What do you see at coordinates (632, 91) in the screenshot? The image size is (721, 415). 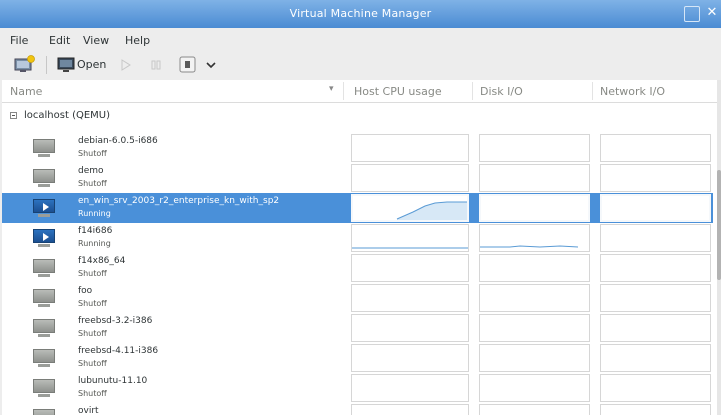 I see `column-header-network: Network I/O` at bounding box center [632, 91].